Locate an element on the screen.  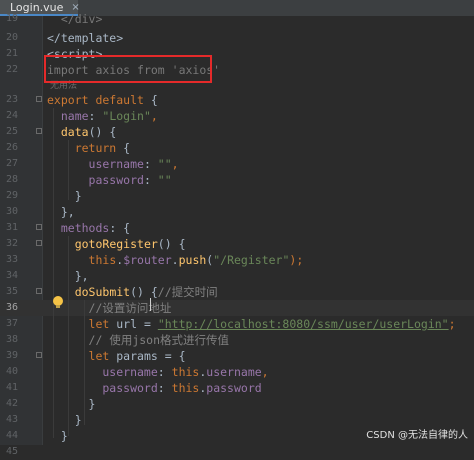
code-line: 20 </template> is located at coordinates (237, 38).